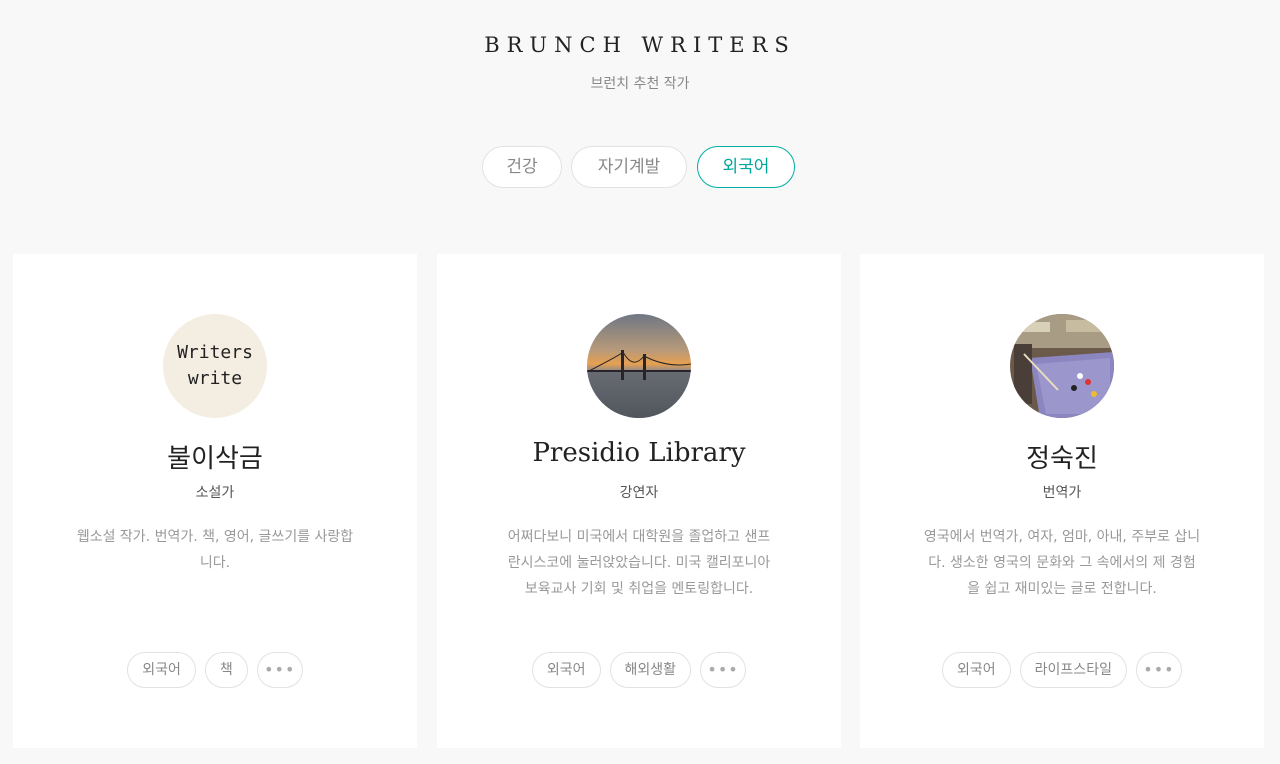 The width and height of the screenshot is (1280, 764). I want to click on description-line: 을 쉽고 재미있는 글로 전합니다., so click(1062, 589).